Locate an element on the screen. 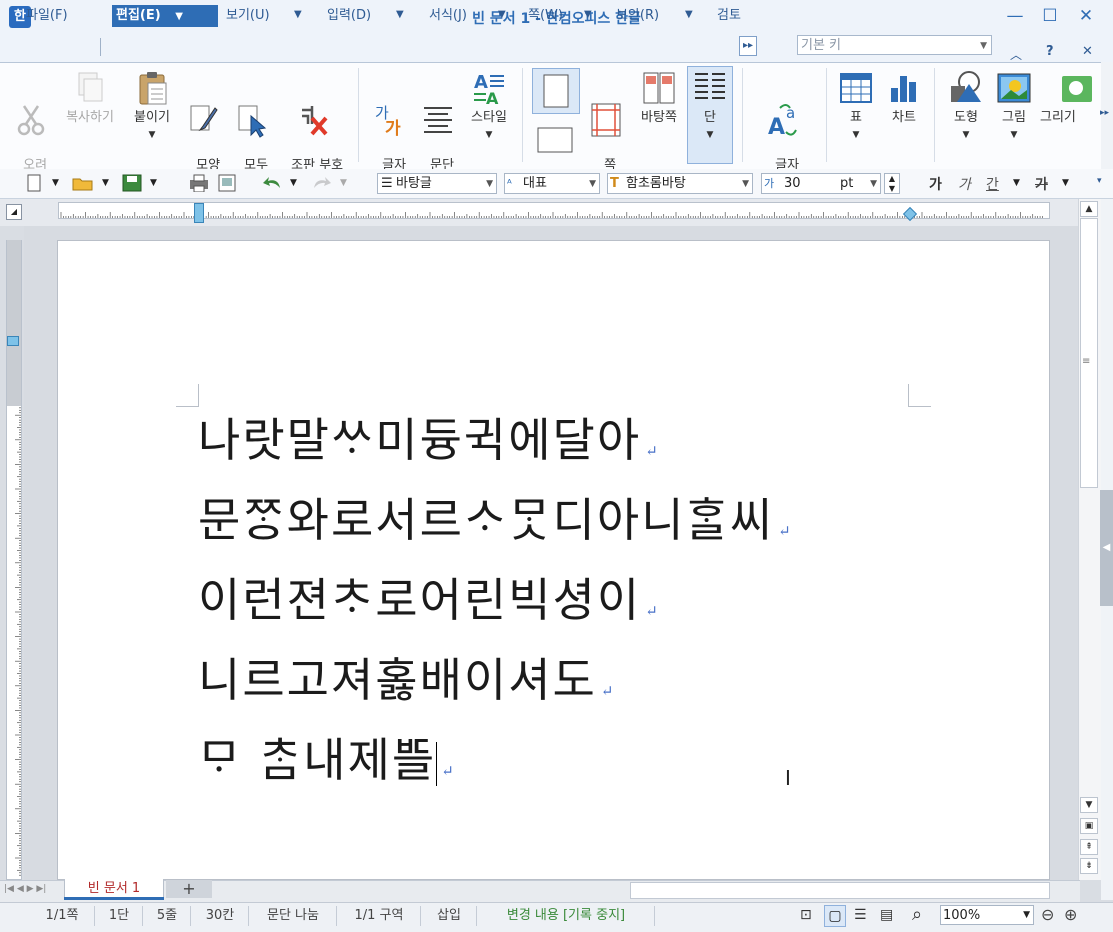 This screenshot has height=932, width=1113. table-label: 표 is located at coordinates (856, 117).